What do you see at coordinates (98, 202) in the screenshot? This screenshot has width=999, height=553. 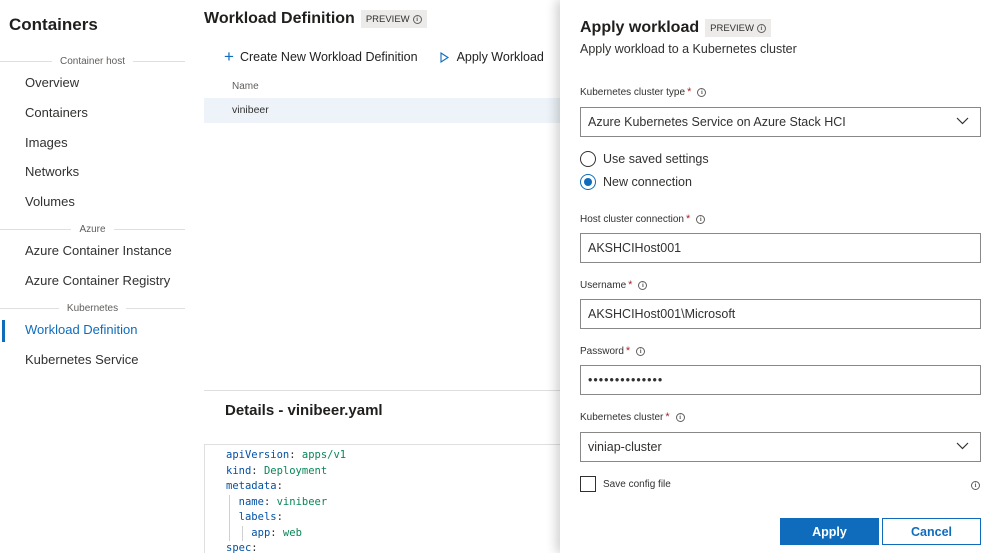 I see `sidebar-item-volumes: Volumes` at bounding box center [98, 202].